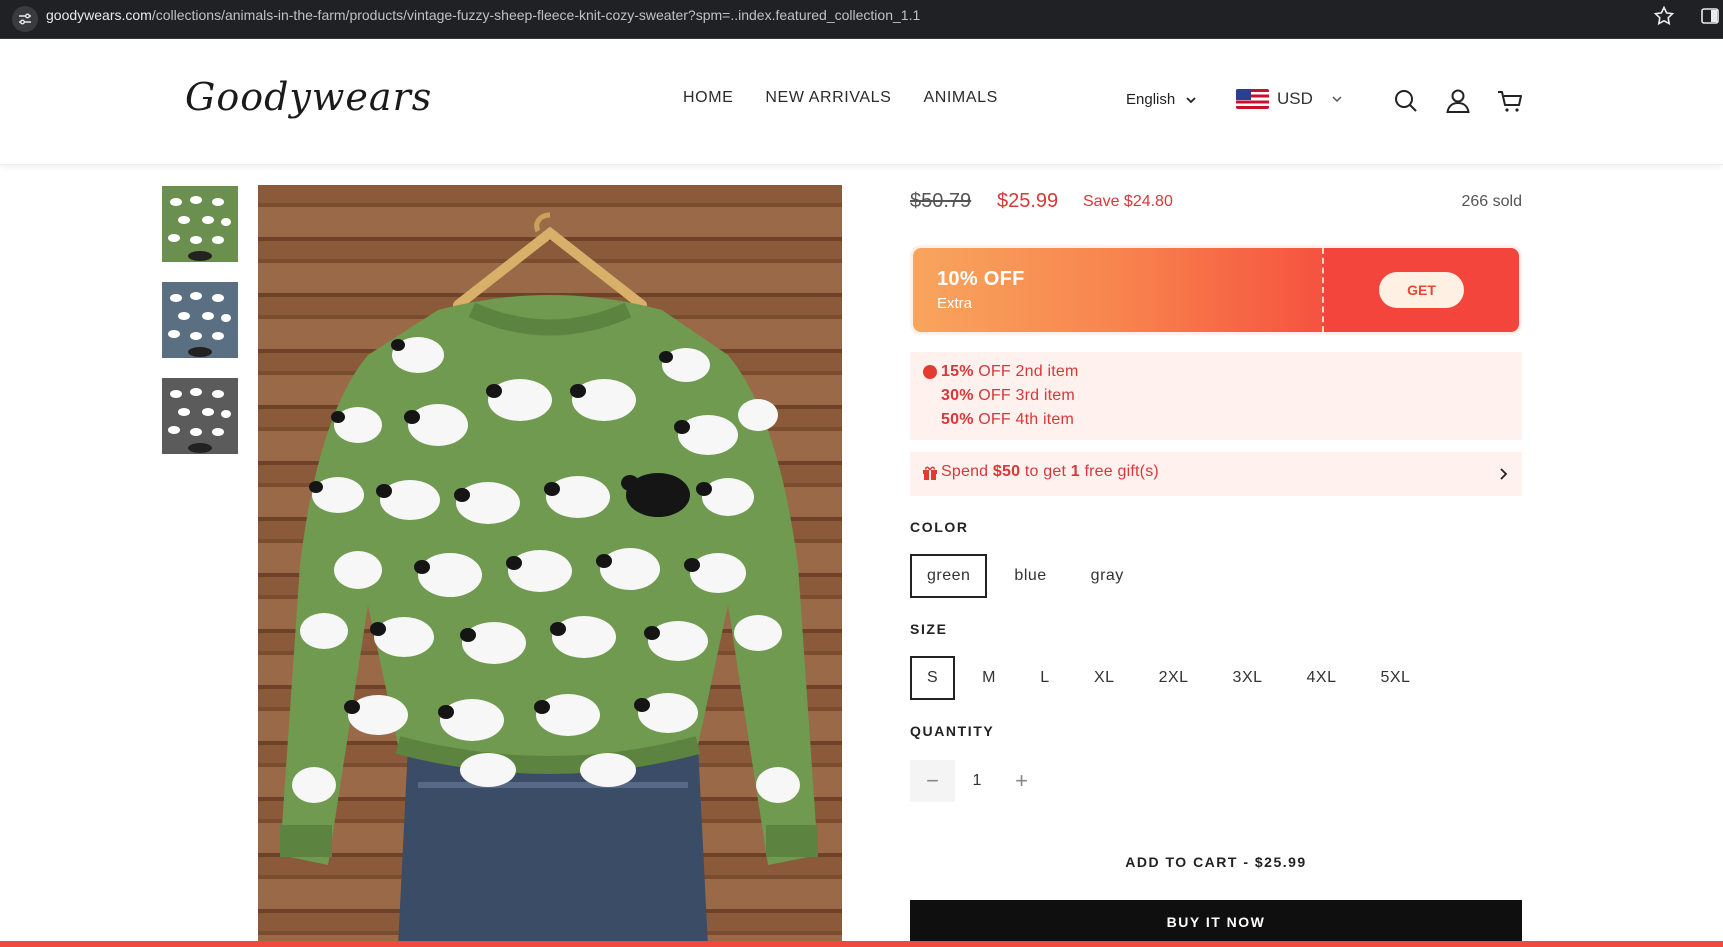  I want to click on buy-now-button: BUY IT NOW, so click(1216, 922).